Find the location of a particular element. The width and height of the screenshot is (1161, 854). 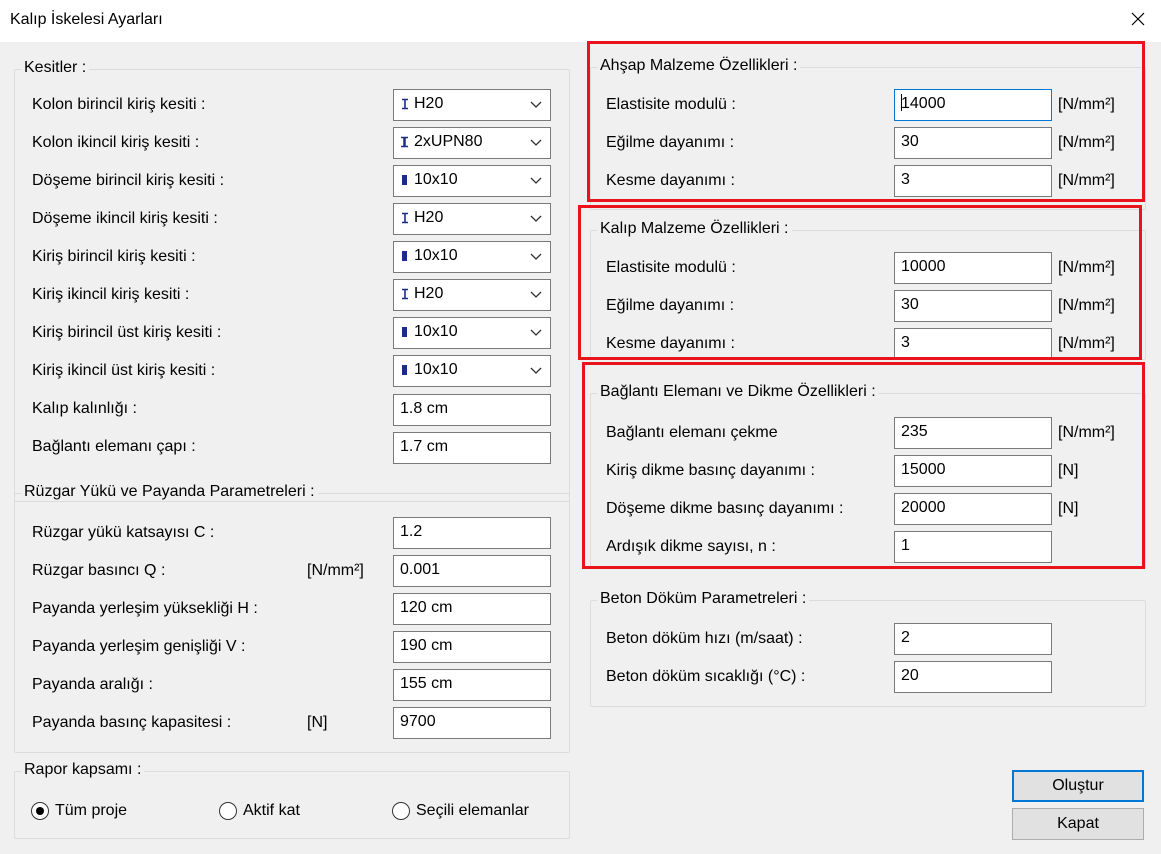

double-channel-icon is located at coordinates (404, 142).